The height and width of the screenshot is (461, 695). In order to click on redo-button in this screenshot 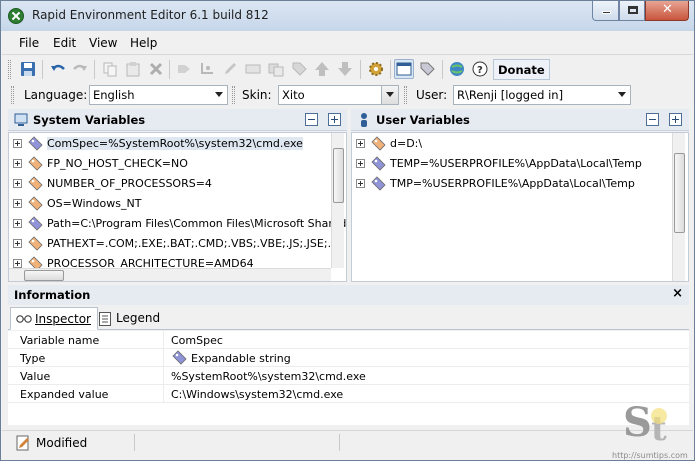, I will do `click(80, 69)`.